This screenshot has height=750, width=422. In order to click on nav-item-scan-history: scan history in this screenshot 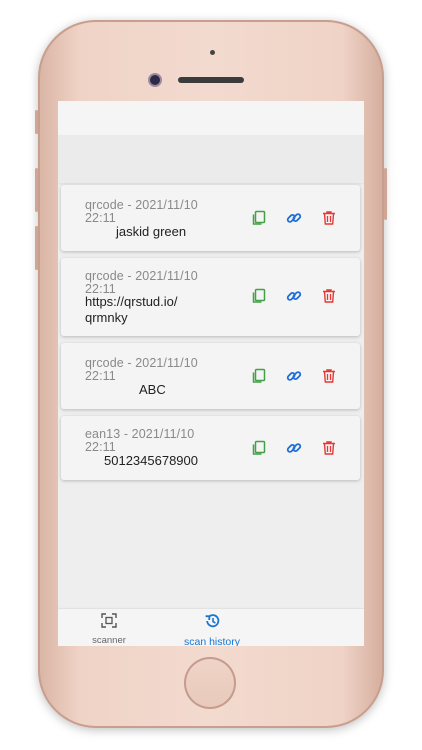, I will do `click(212, 629)`.